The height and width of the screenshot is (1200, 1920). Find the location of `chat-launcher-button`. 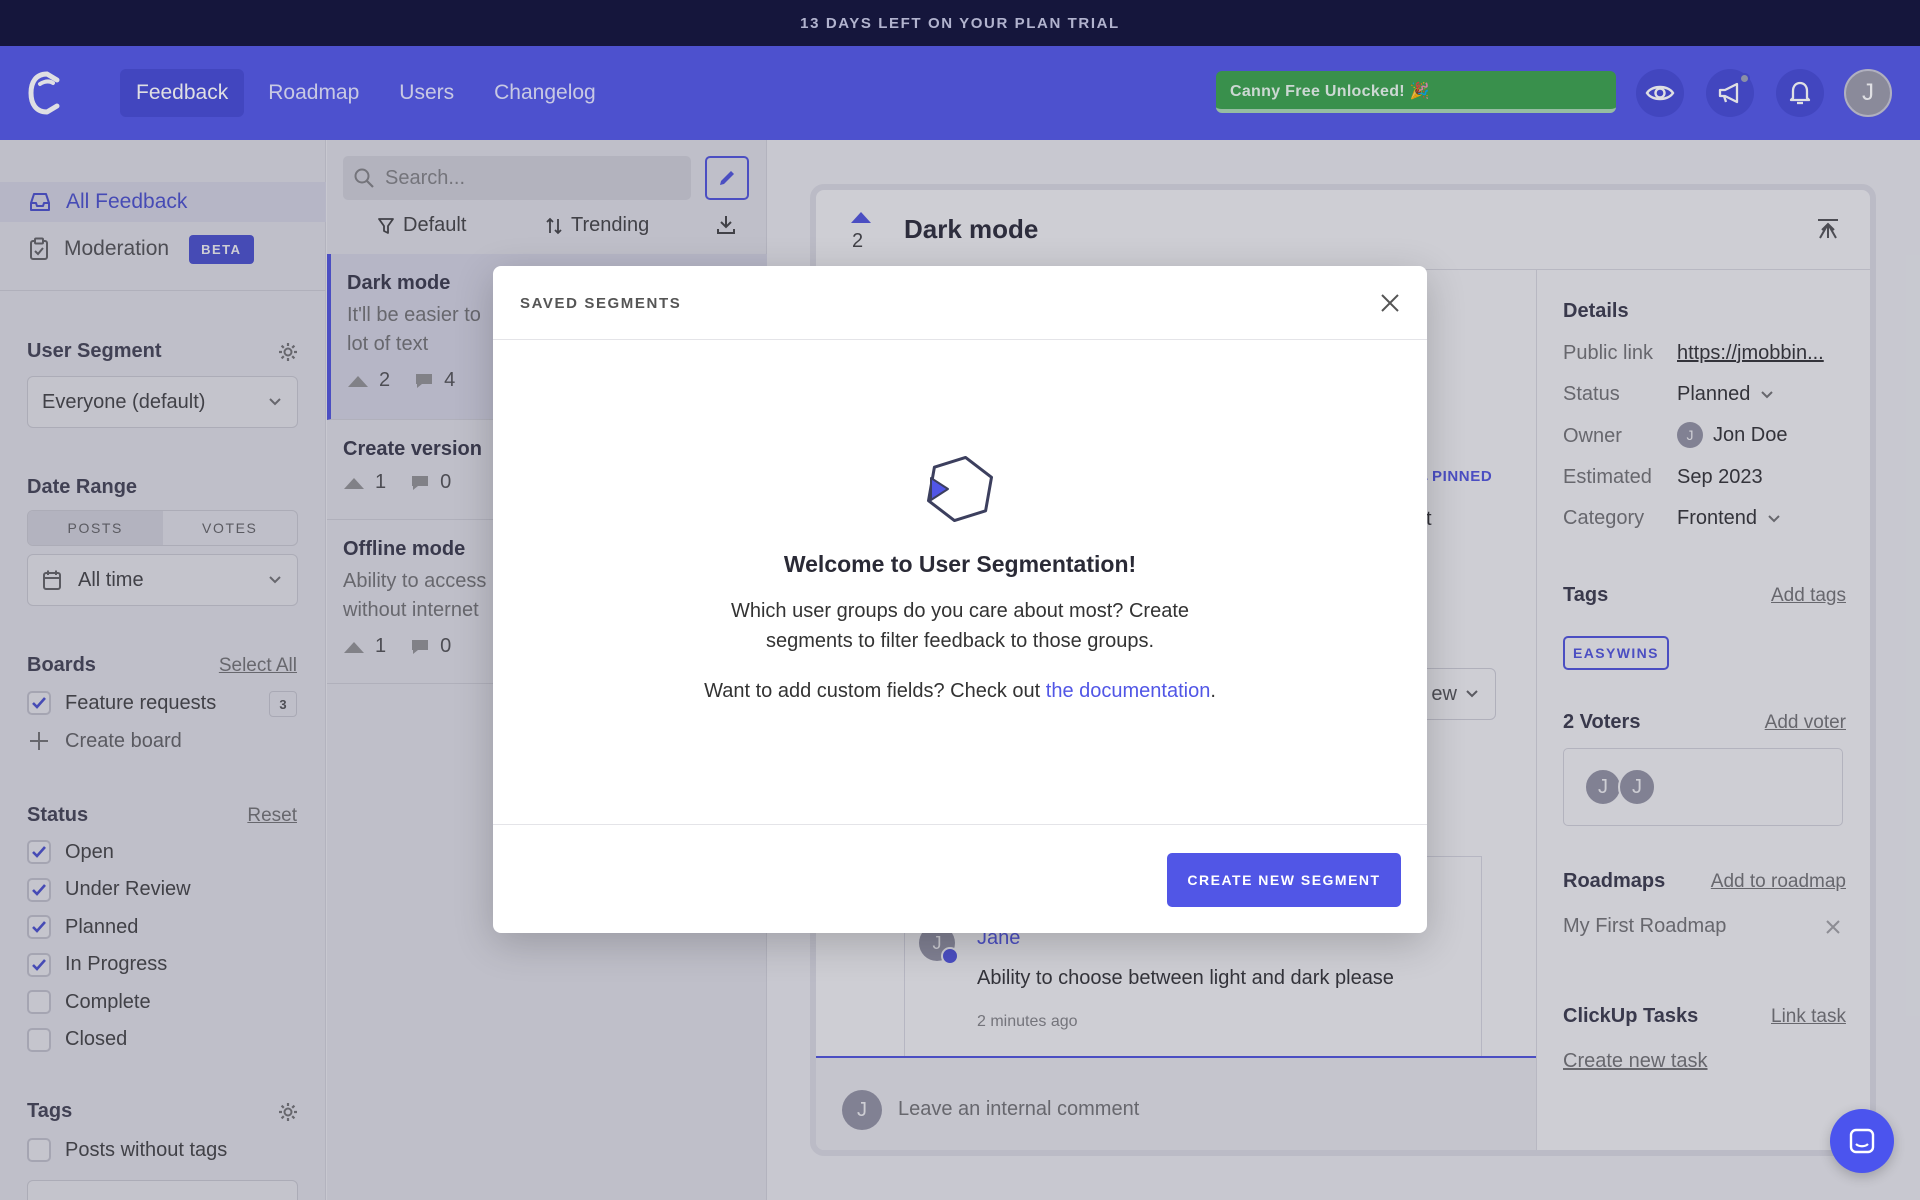

chat-launcher-button is located at coordinates (1862, 1141).